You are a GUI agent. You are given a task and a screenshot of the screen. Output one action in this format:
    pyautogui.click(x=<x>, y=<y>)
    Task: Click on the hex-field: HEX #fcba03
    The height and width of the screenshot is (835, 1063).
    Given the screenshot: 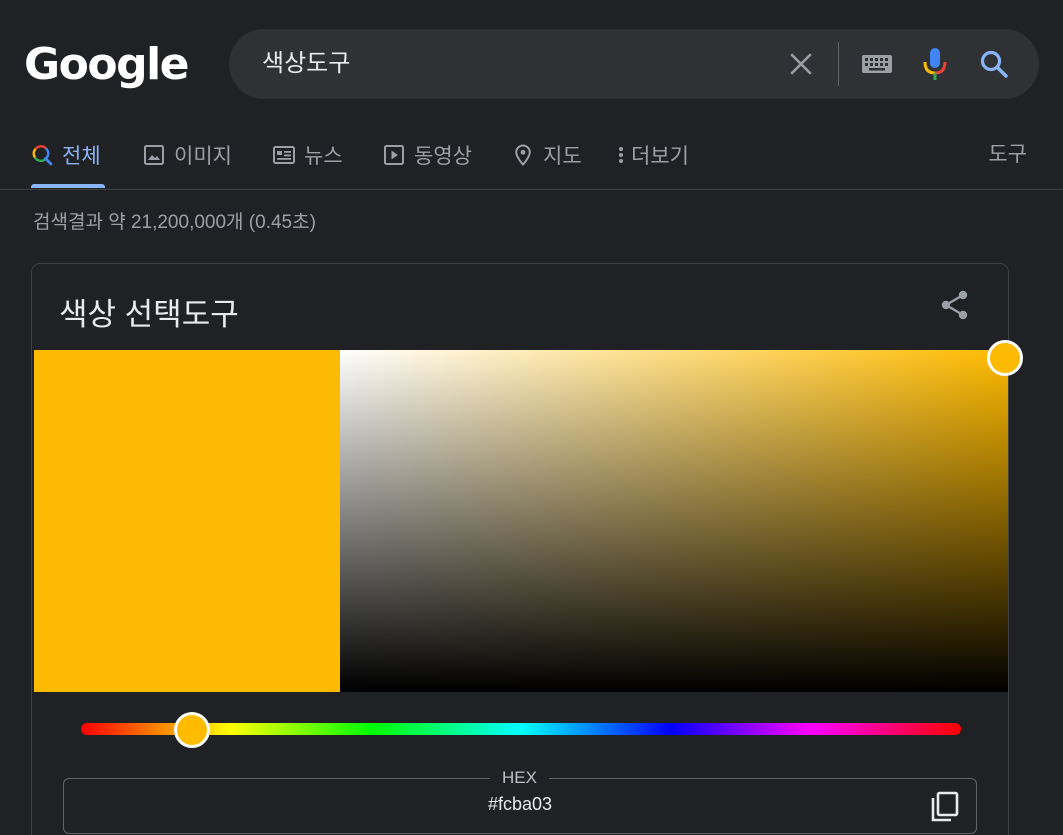 What is the action you would take?
    pyautogui.click(x=520, y=801)
    